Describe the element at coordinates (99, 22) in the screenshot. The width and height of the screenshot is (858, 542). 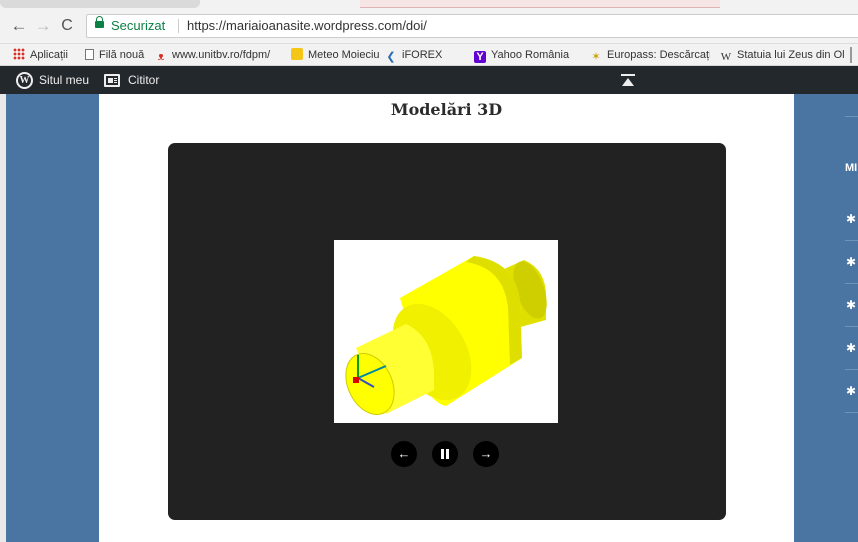
I see `lock-icon` at that location.